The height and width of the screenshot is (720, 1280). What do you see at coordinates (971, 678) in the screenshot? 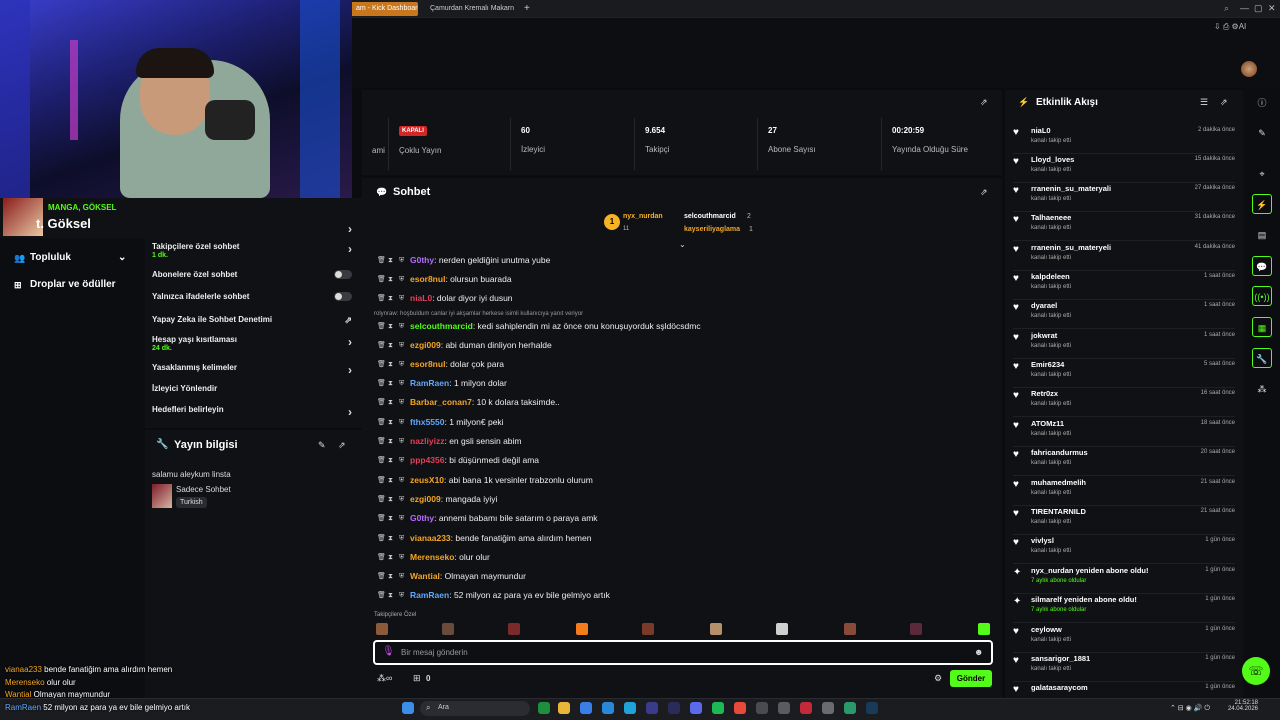
I see `send-button: Gönder` at bounding box center [971, 678].